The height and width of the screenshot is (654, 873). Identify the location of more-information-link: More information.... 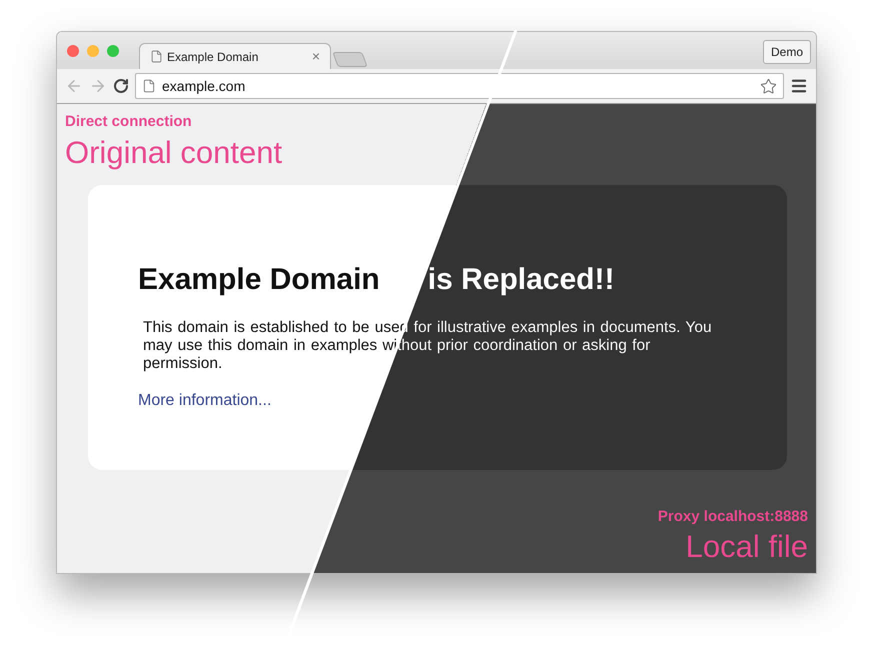
(205, 400).